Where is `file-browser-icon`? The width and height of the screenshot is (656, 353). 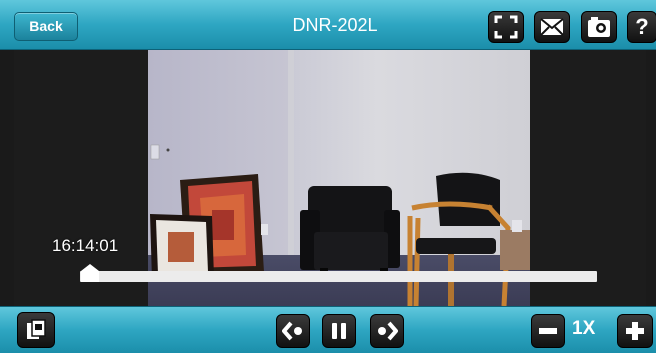 file-browser-icon is located at coordinates (36, 329).